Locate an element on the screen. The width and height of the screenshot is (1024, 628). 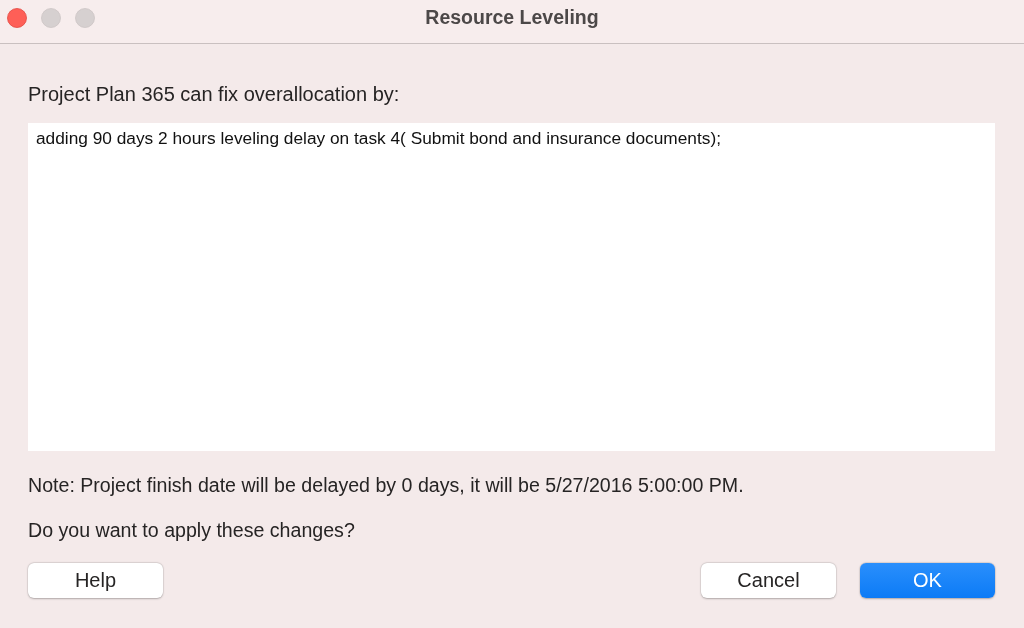
suggestion-text: adding 90 days 2 hours leveling delay on task 4( Submit bond and insurance documents); is located at coordinates (378, 138).